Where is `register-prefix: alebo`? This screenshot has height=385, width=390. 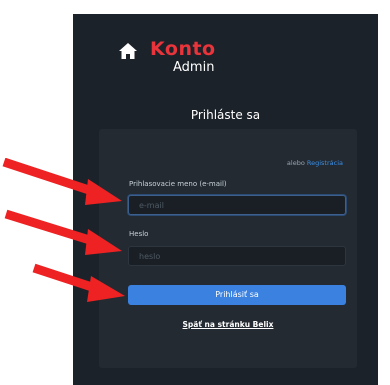 register-prefix: alebo is located at coordinates (295, 163).